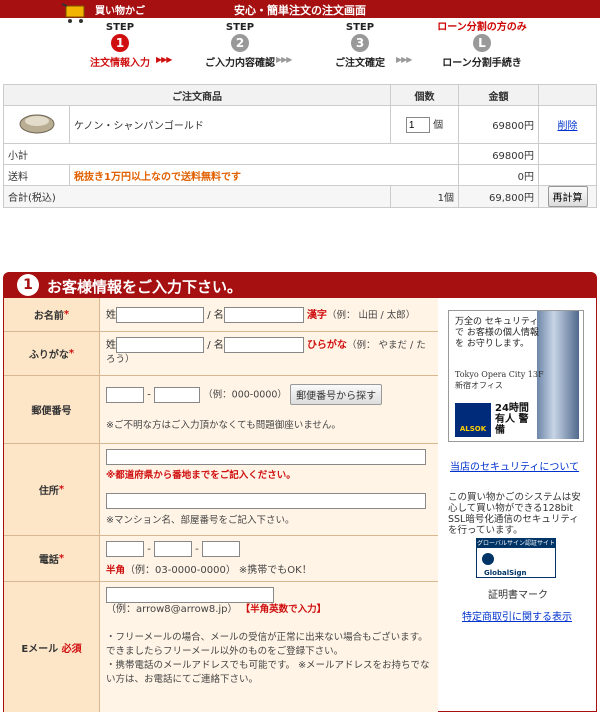 Image resolution: width=600 pixels, height=712 pixels. What do you see at coordinates (36, 124) in the screenshot?
I see `product-image` at bounding box center [36, 124].